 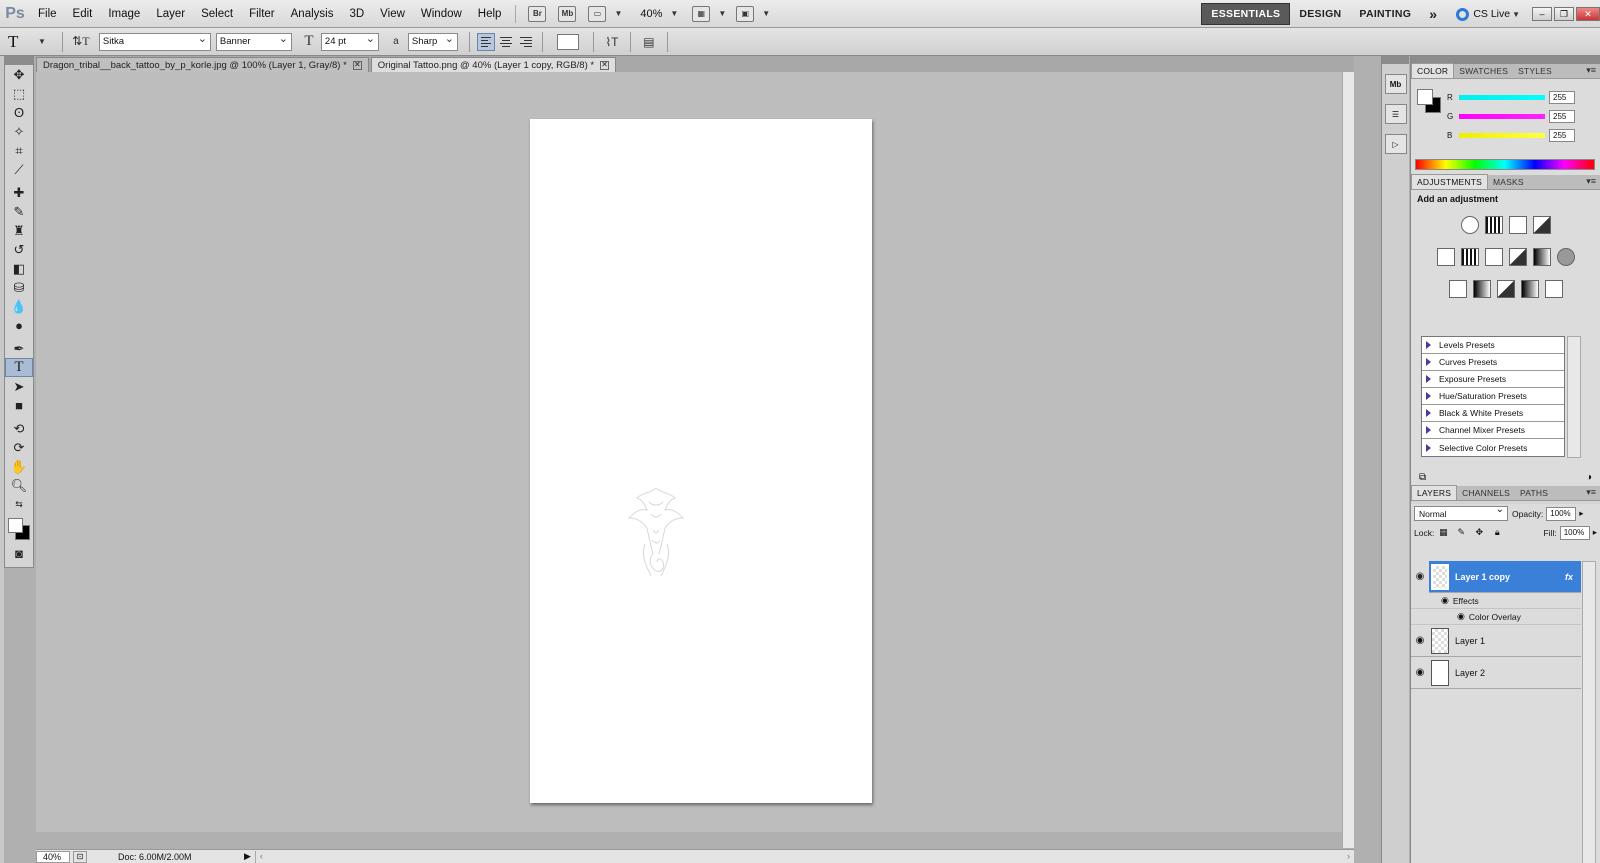 What do you see at coordinates (19, 428) in the screenshot?
I see `3d-rotate-tool-icon: ⟲` at bounding box center [19, 428].